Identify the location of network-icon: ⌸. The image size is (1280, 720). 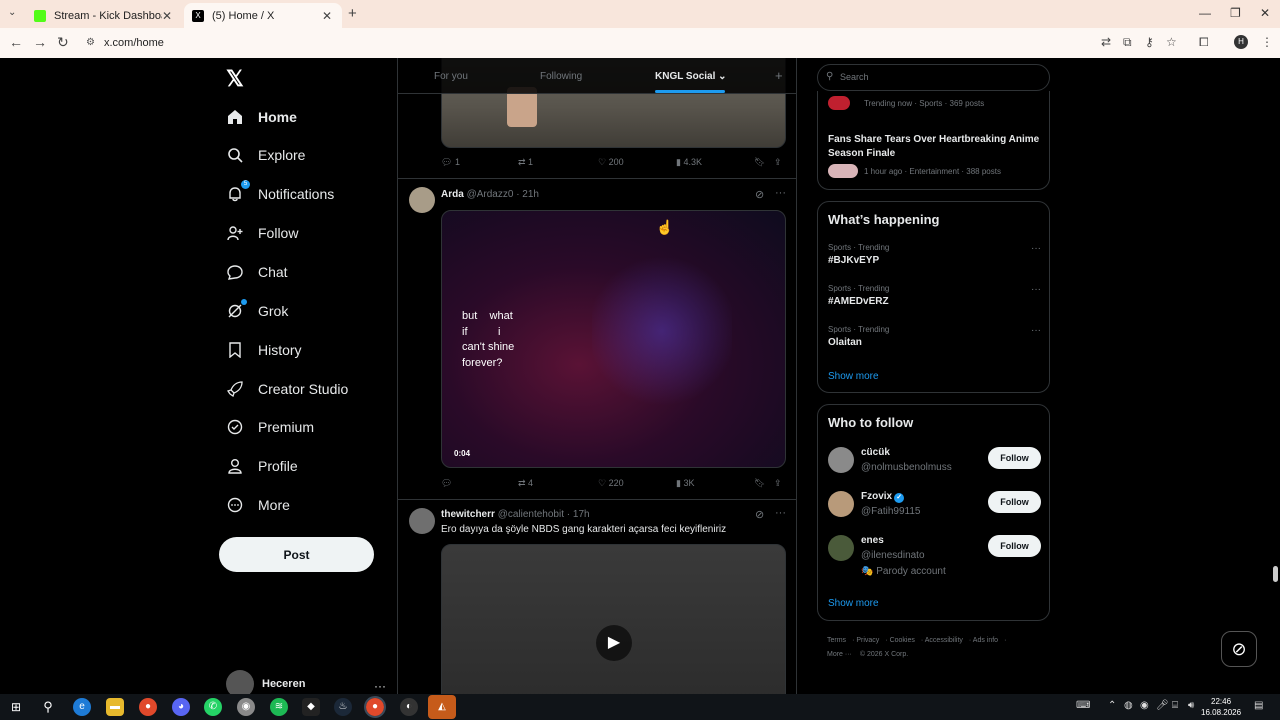
(1175, 705).